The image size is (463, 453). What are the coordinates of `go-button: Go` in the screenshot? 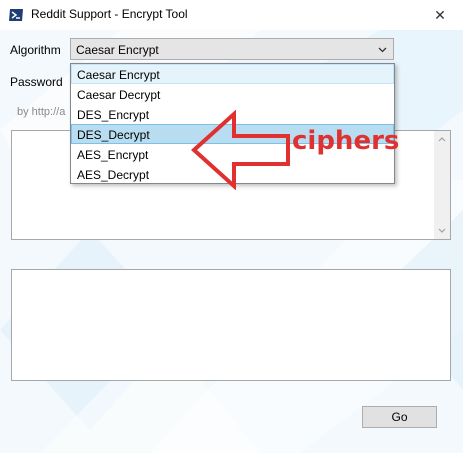 It's located at (399, 417).